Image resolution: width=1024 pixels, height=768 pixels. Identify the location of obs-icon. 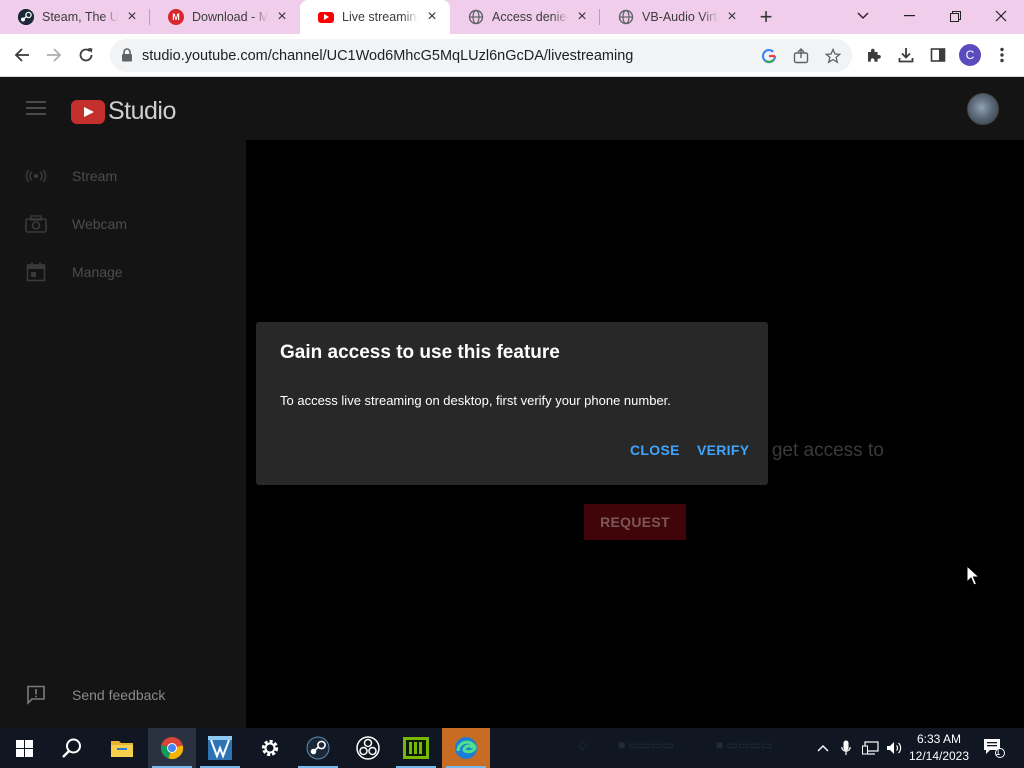
(368, 748).